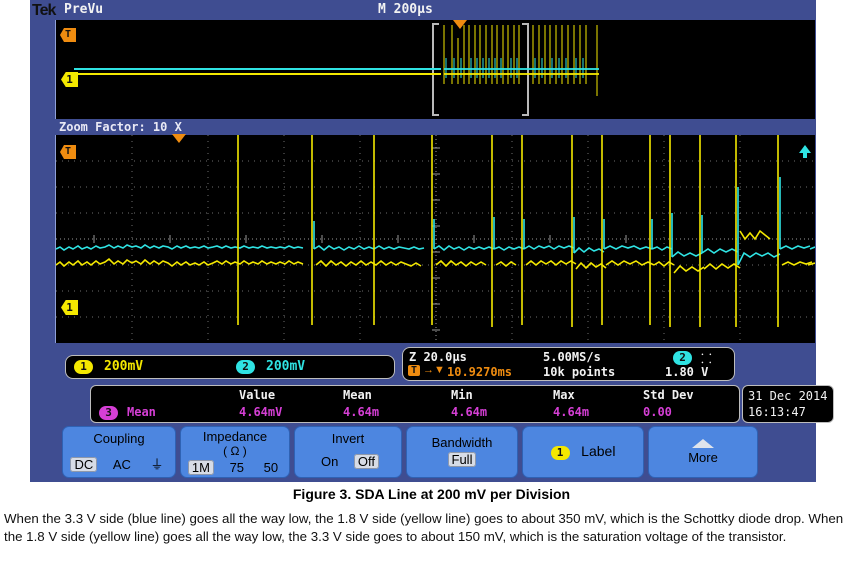 This screenshot has height=582, width=863. I want to click on datetime-readout: 31 Dec 2014 16:13:47, so click(788, 404).